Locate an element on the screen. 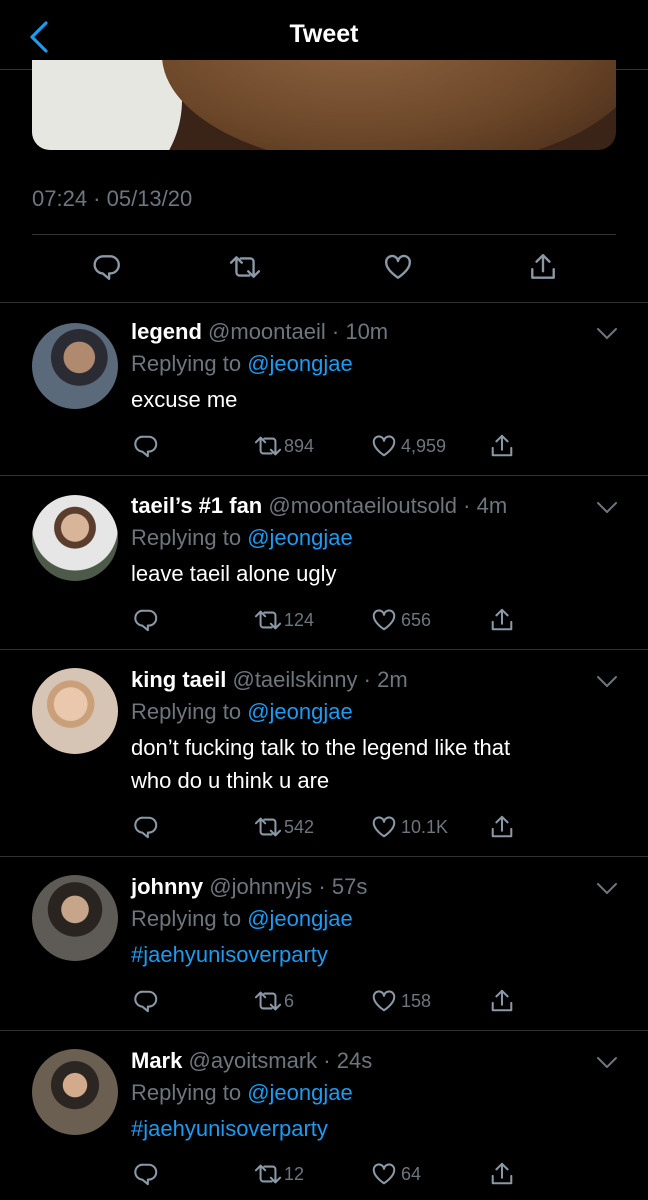 This screenshot has height=1200, width=648. reply-action-bar: 894 4,959 is located at coordinates (331, 448).